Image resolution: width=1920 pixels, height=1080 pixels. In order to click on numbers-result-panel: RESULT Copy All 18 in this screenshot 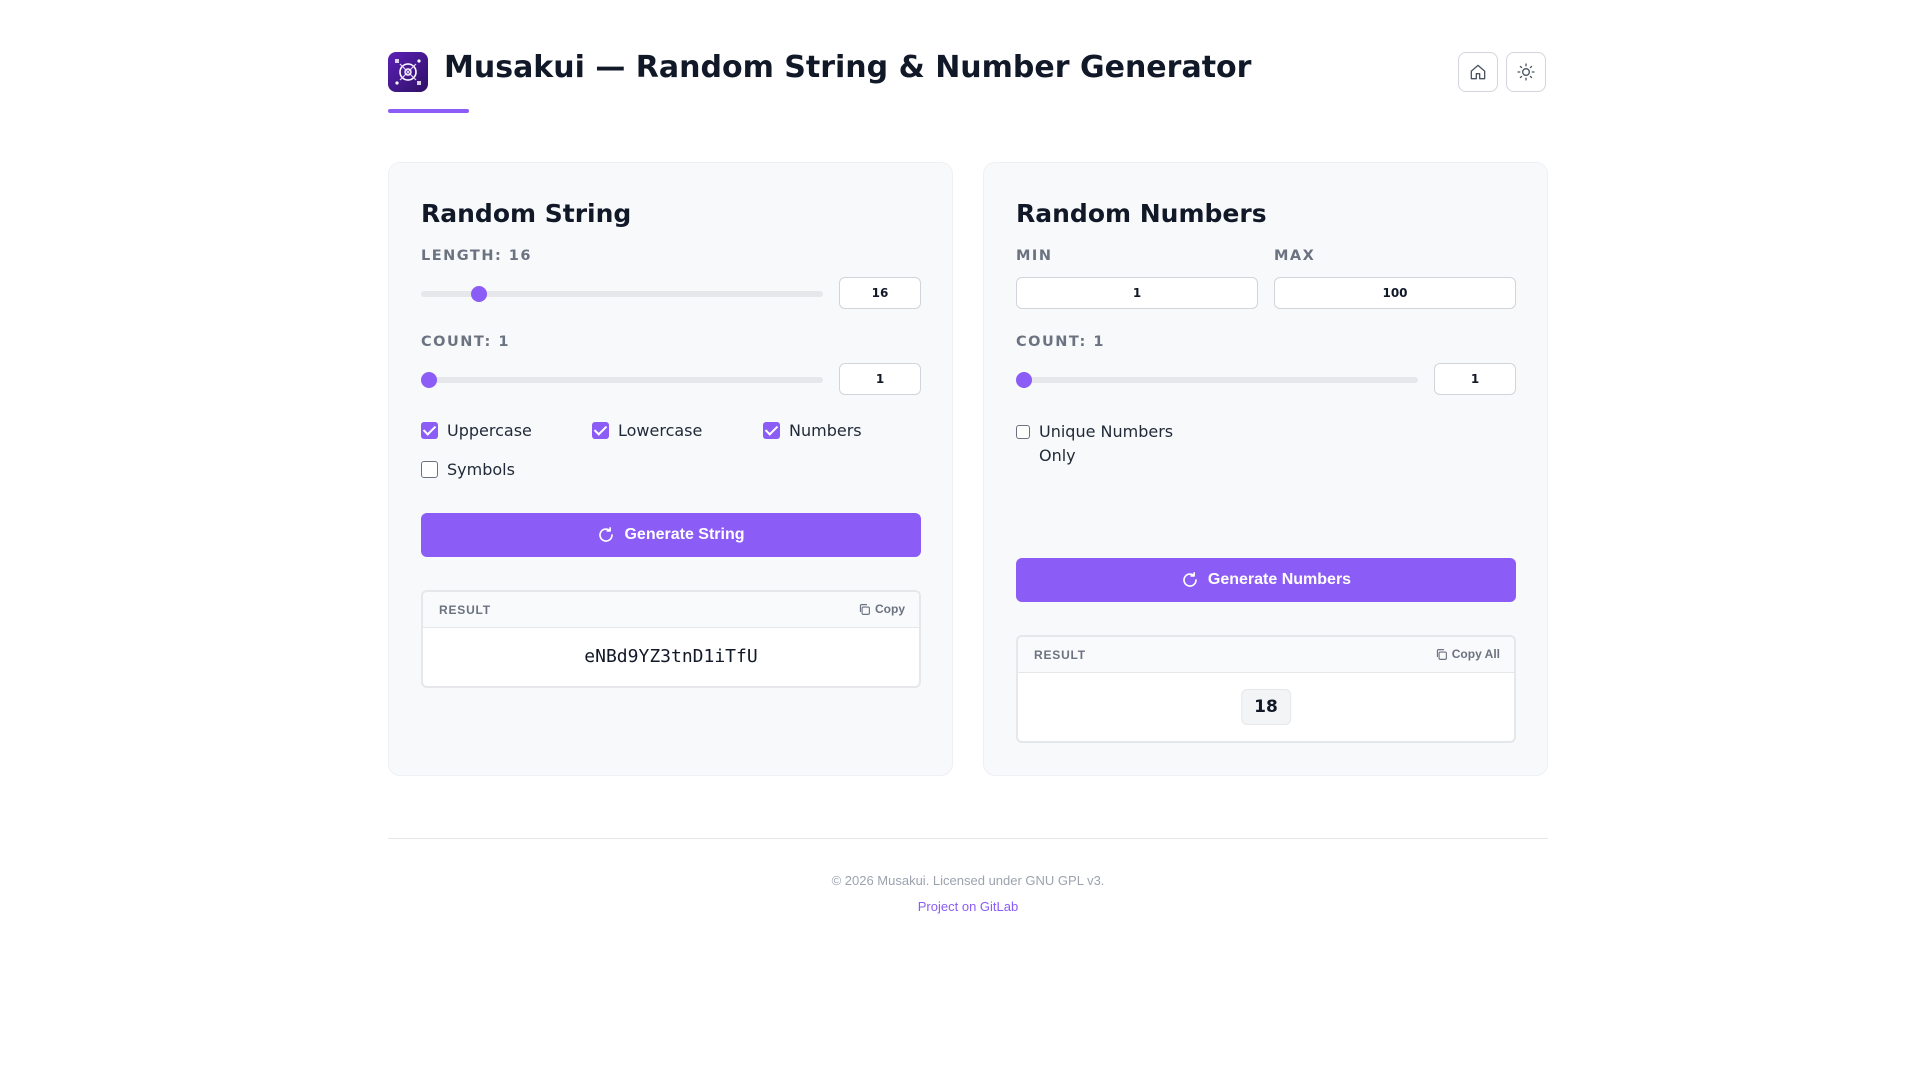, I will do `click(1266, 689)`.